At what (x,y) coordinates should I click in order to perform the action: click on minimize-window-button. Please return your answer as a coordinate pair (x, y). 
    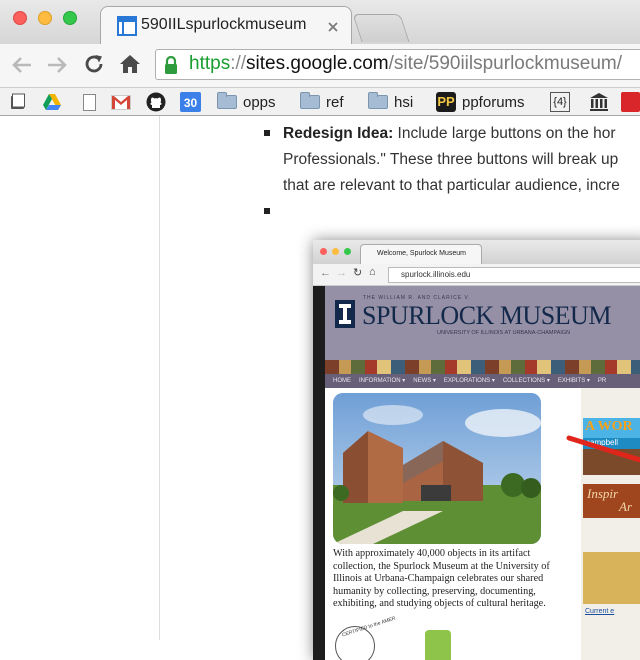
    Looking at the image, I should click on (45, 18).